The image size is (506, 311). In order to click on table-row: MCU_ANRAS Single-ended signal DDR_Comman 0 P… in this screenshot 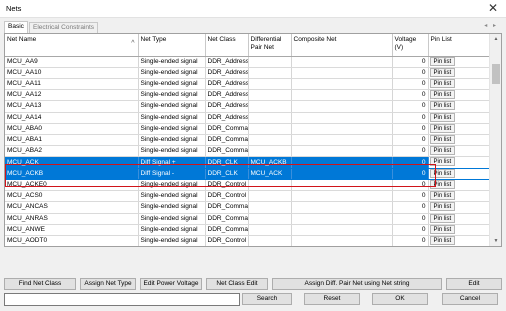, I will do `click(248, 219)`.